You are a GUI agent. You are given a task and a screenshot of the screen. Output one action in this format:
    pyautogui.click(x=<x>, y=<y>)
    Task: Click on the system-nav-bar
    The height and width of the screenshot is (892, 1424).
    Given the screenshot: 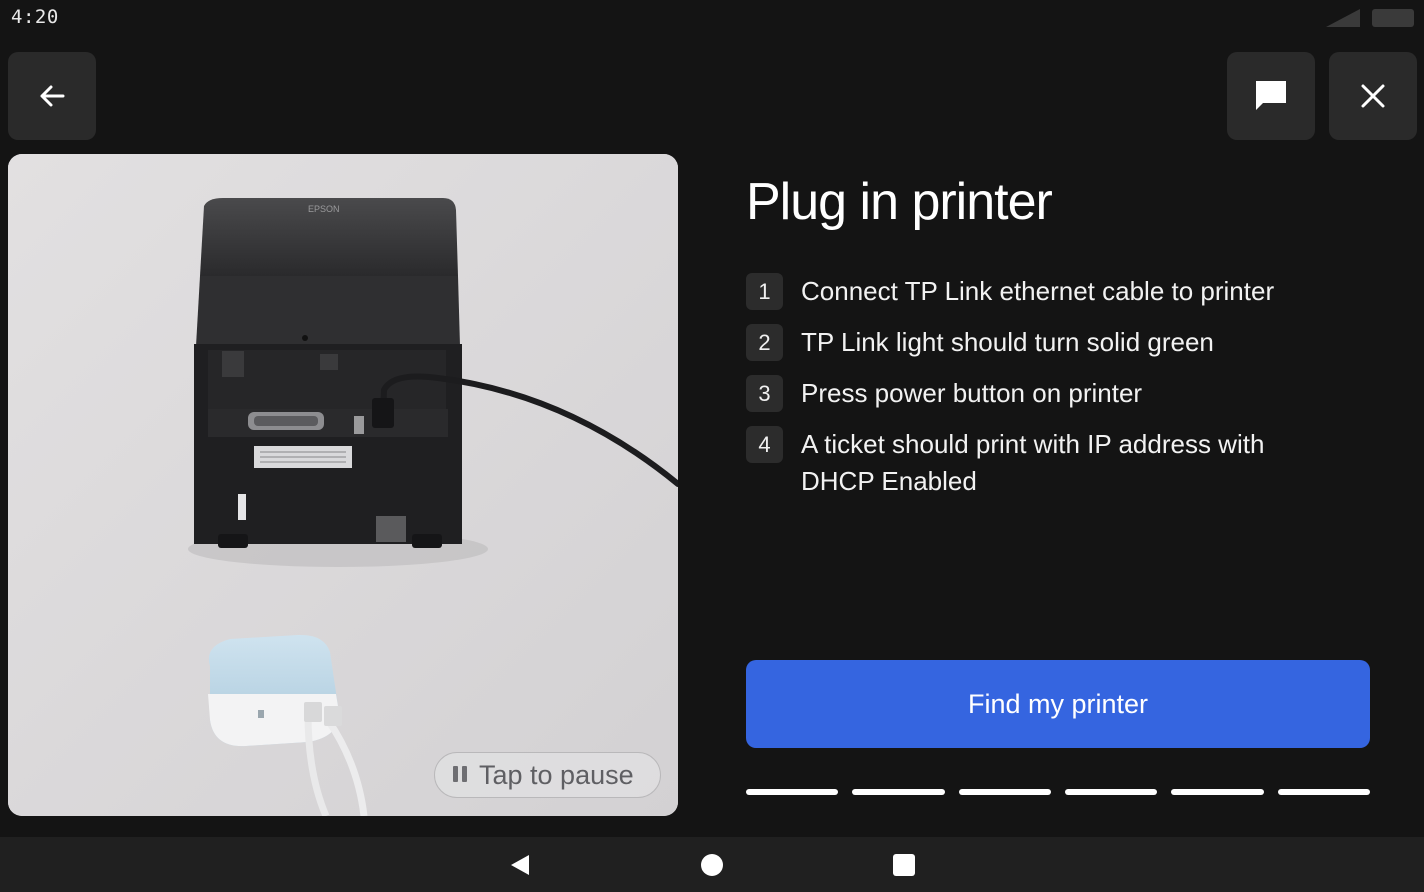 What is the action you would take?
    pyautogui.click(x=712, y=864)
    